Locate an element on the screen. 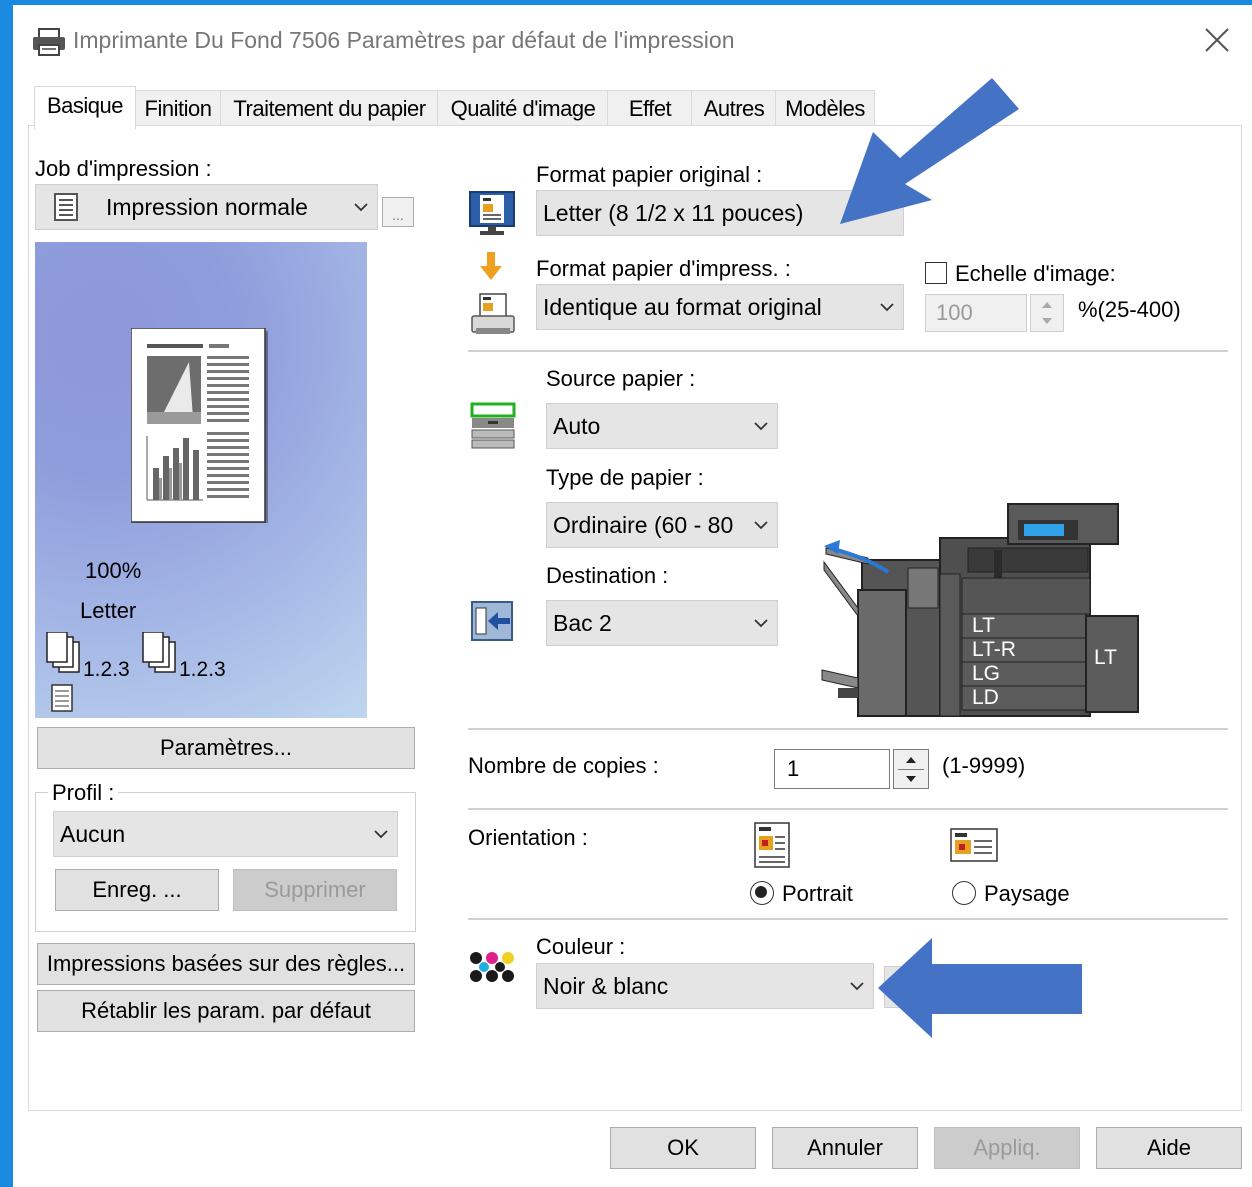 Image resolution: width=1252 pixels, height=1187 pixels. landscape-label: Paysage is located at coordinates (1027, 893).